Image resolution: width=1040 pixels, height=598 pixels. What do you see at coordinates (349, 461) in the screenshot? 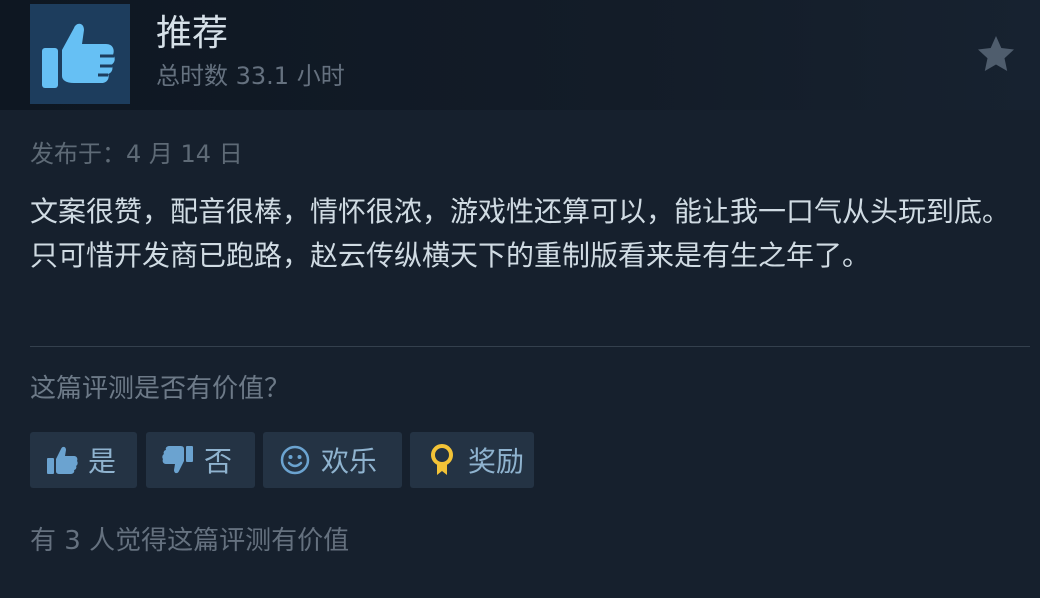
I see `vote-funny-label: 欢乐` at bounding box center [349, 461].